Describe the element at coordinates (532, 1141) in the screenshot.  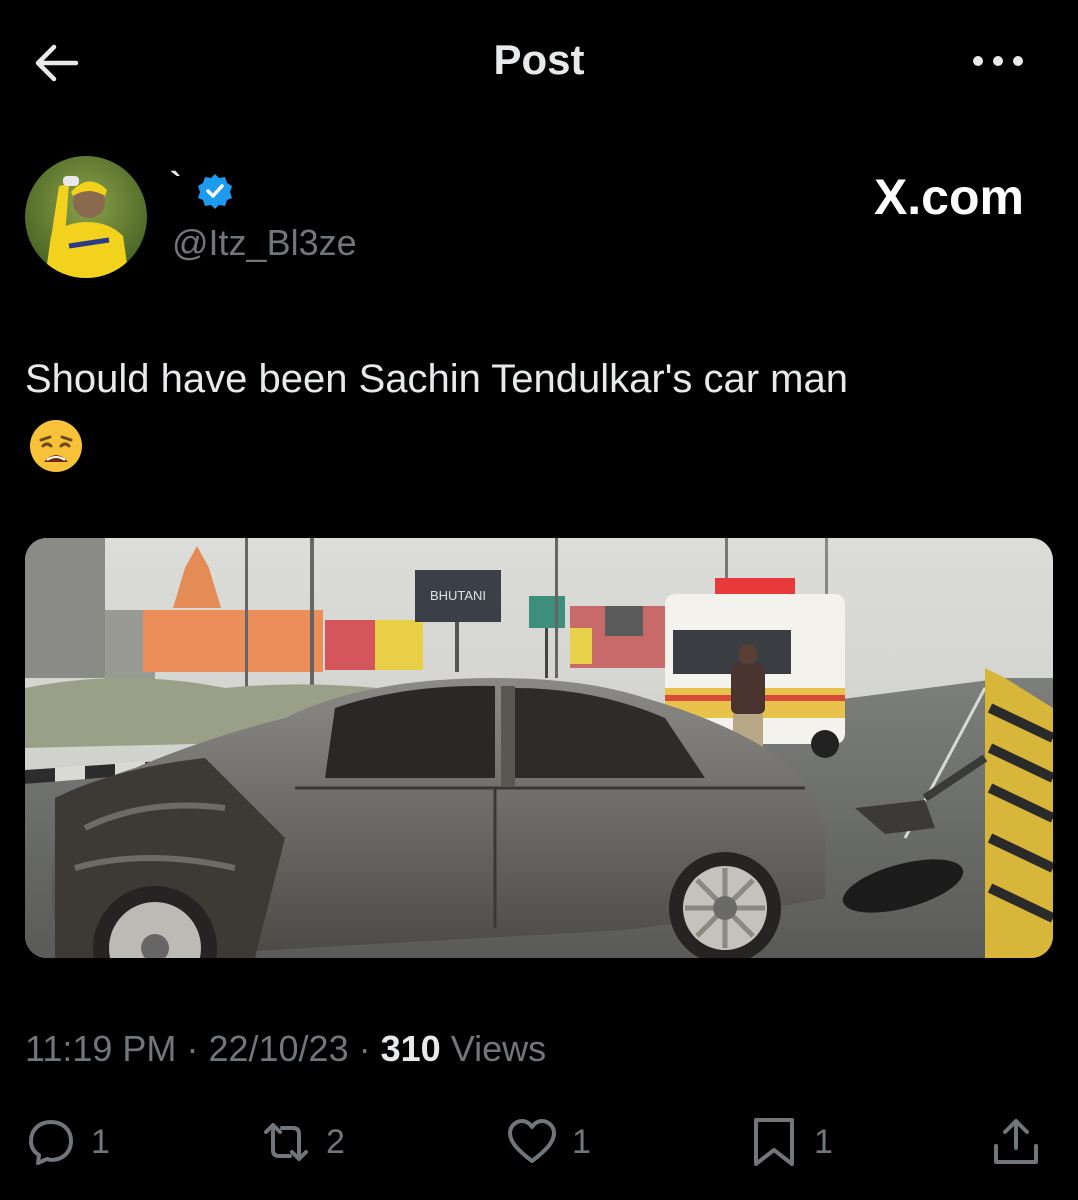
I see `heart-icon` at that location.